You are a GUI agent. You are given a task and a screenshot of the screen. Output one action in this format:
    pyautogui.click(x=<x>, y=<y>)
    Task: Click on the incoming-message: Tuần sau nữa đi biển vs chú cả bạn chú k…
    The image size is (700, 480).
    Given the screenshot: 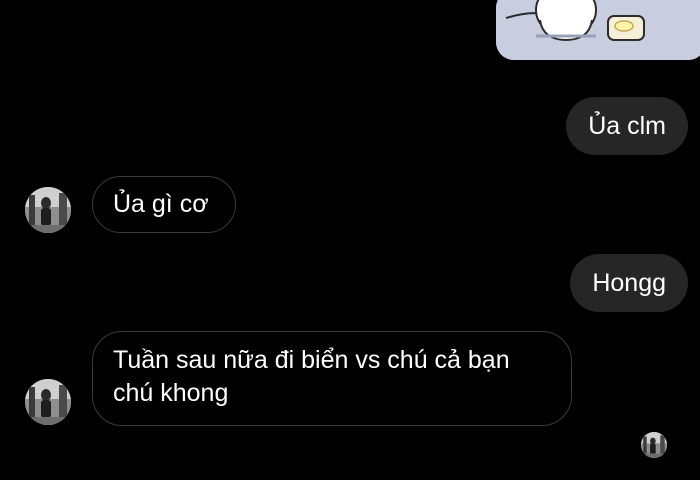 What is the action you would take?
    pyautogui.click(x=332, y=378)
    